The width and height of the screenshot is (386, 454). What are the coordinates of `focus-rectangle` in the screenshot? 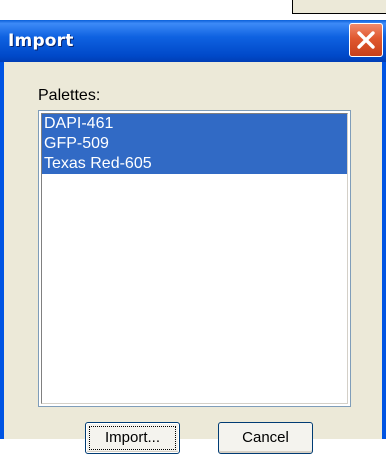 It's located at (132, 438).